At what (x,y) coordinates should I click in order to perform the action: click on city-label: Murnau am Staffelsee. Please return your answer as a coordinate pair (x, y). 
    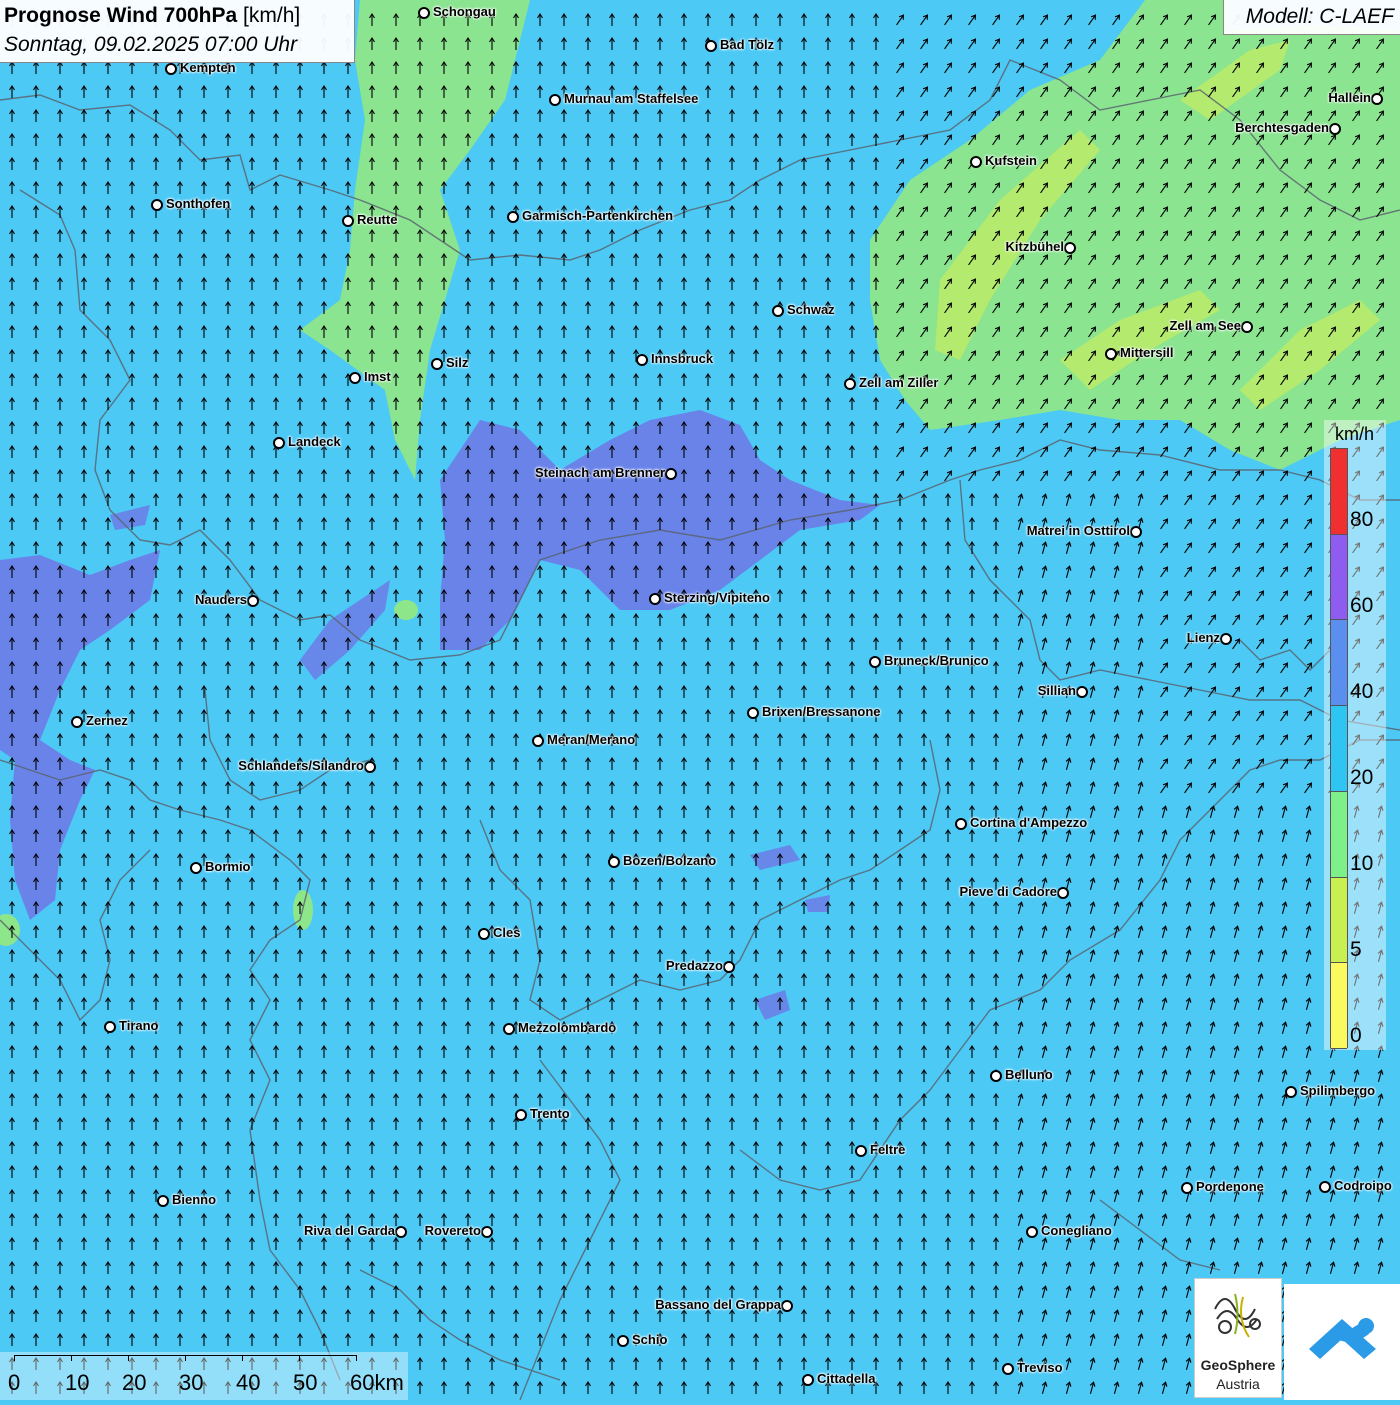
    Looking at the image, I should click on (631, 98).